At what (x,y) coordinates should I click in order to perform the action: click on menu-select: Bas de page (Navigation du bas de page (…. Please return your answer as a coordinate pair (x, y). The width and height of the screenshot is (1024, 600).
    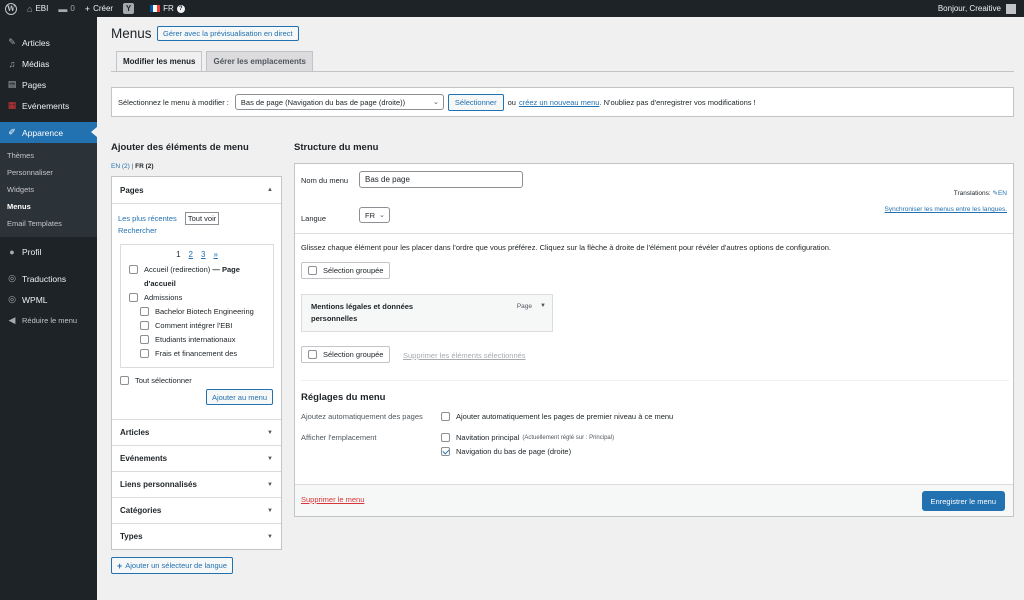
    Looking at the image, I should click on (339, 102).